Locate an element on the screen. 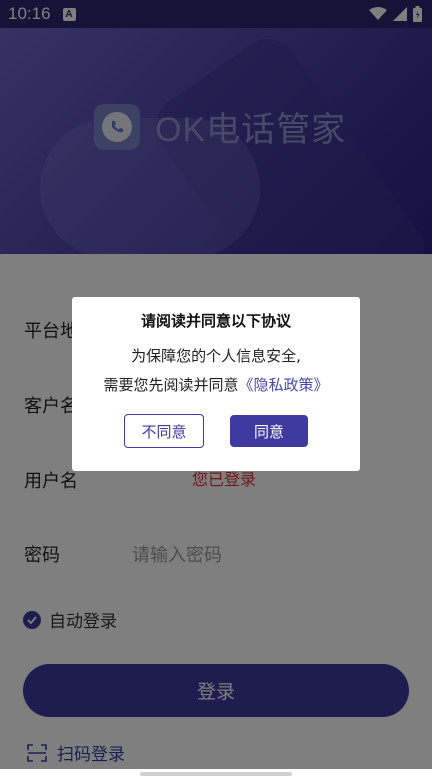 This screenshot has height=781, width=432. dialog-message-line1: 为保障您的个人信息安全, is located at coordinates (216, 356).